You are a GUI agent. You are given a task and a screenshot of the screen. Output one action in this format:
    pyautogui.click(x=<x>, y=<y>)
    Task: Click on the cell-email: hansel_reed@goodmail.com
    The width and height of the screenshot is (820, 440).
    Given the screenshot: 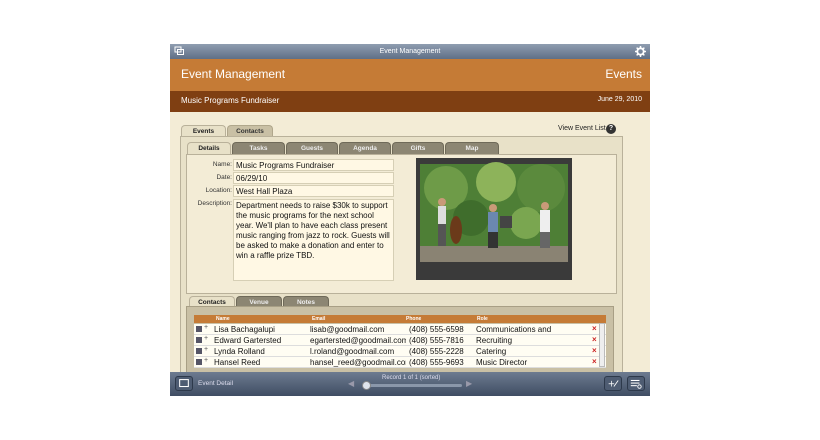 What is the action you would take?
    pyautogui.click(x=358, y=362)
    